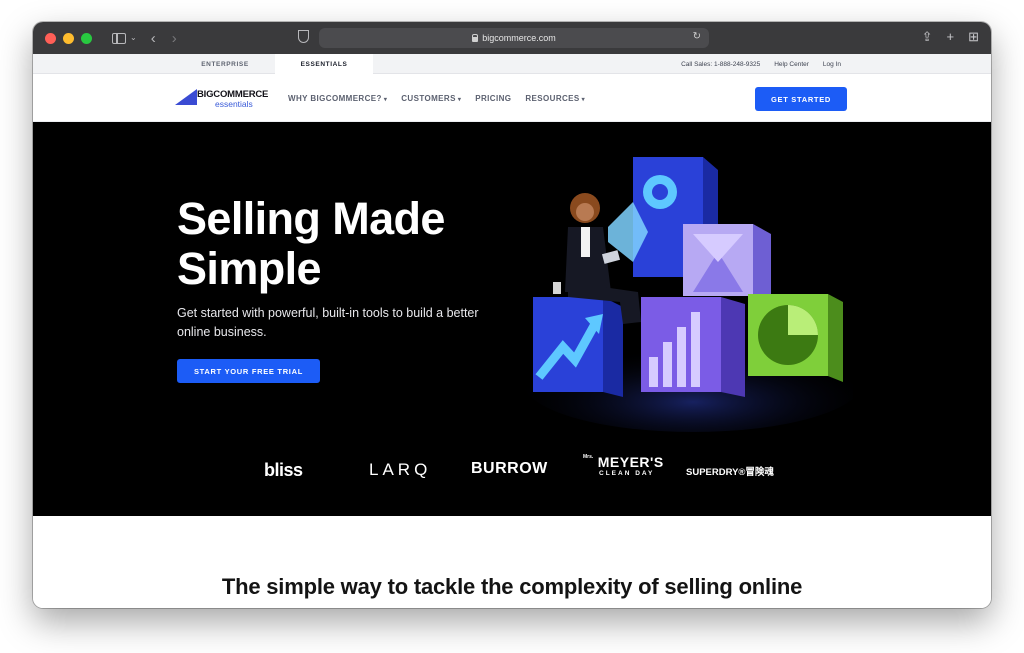 The width and height of the screenshot is (1024, 653). What do you see at coordinates (613, 347) in the screenshot?
I see `arrow-cube-side` at bounding box center [613, 347].